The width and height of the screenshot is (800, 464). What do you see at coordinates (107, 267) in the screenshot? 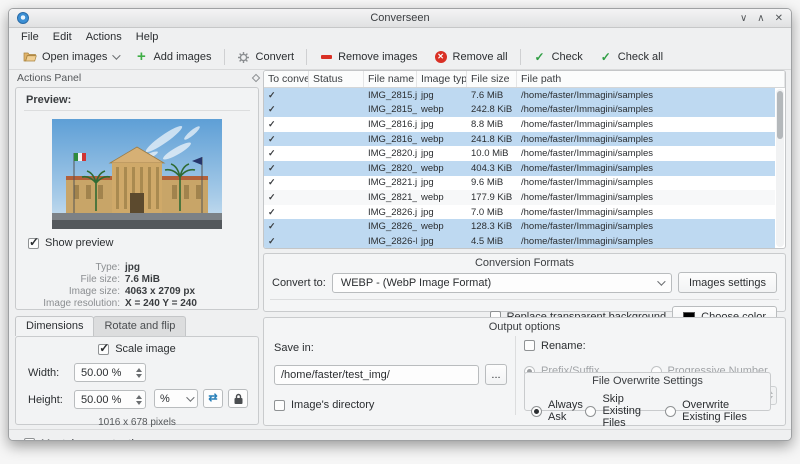
I see `type-label: Type:` at bounding box center [107, 267].